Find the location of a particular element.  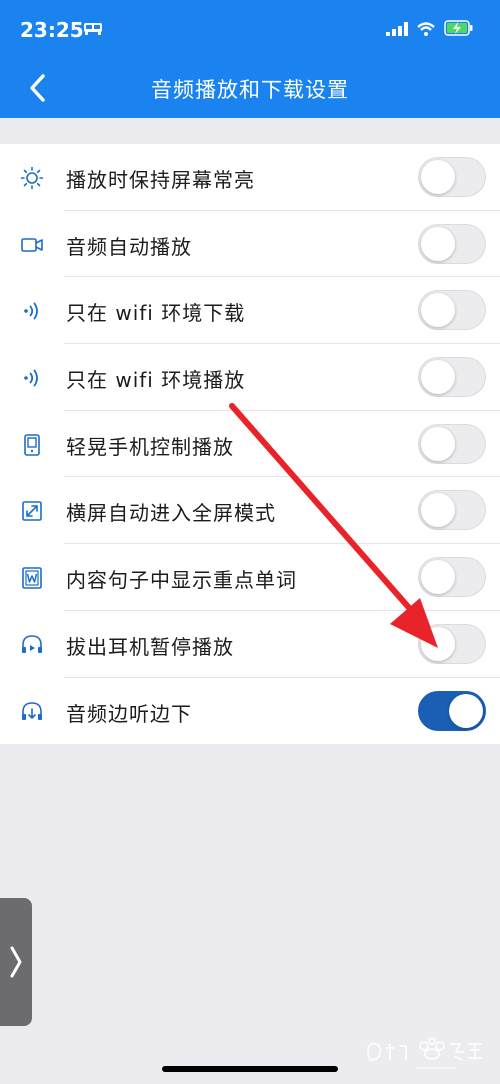

setting-label: 横屏自动进入全屏模式 is located at coordinates (171, 513).